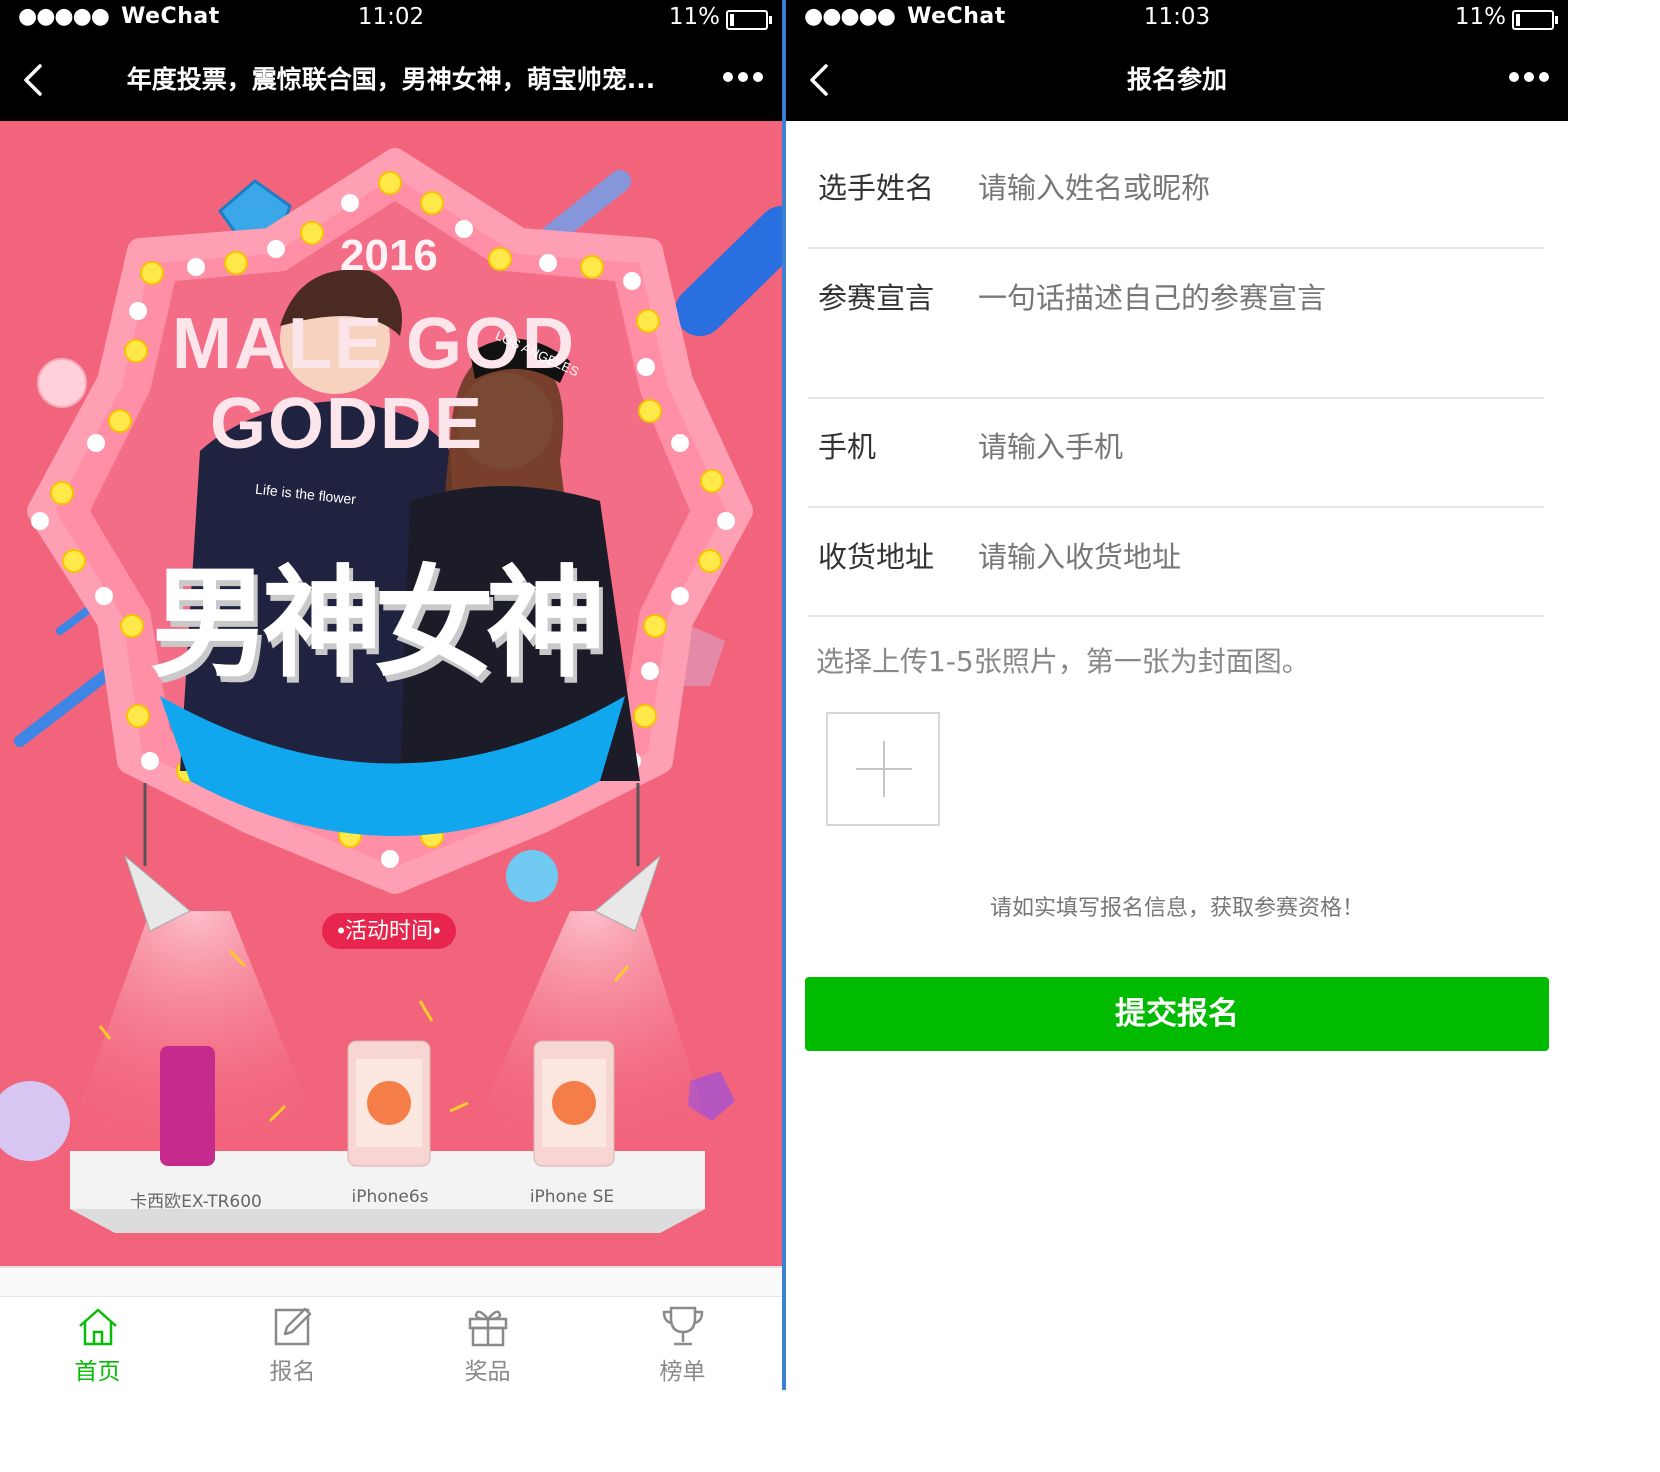  What do you see at coordinates (391, 1282) in the screenshot?
I see `tab-bar-strip` at bounding box center [391, 1282].